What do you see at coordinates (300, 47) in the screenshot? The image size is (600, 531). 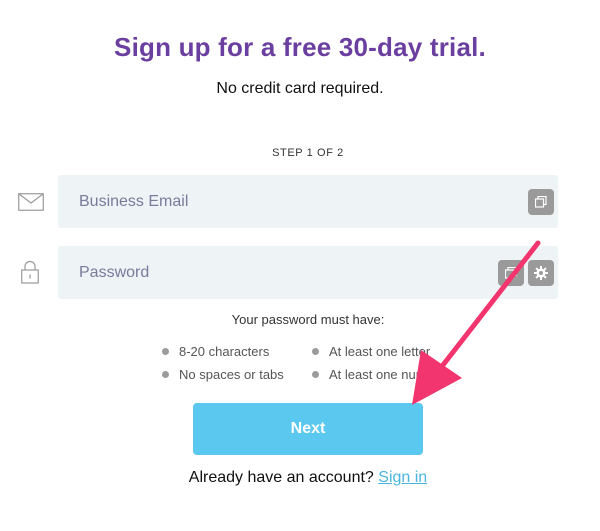 I see `page-title: Sign up for a free 30-day trial.` at bounding box center [300, 47].